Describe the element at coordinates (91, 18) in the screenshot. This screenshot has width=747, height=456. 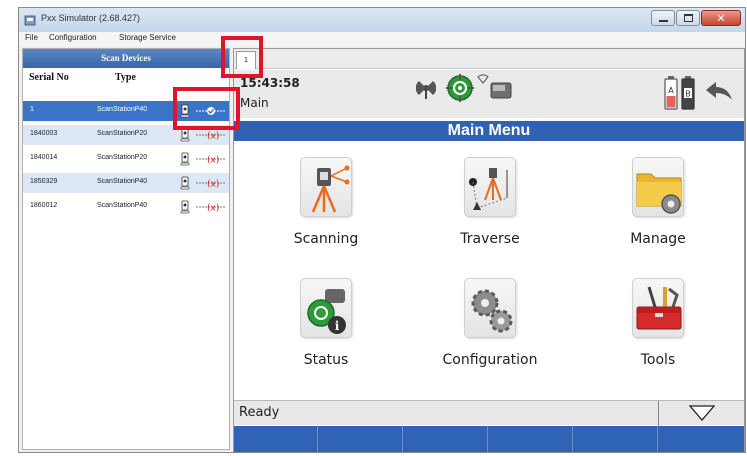
I see `window-title: Pxx Simulator (2.68.427)` at that location.